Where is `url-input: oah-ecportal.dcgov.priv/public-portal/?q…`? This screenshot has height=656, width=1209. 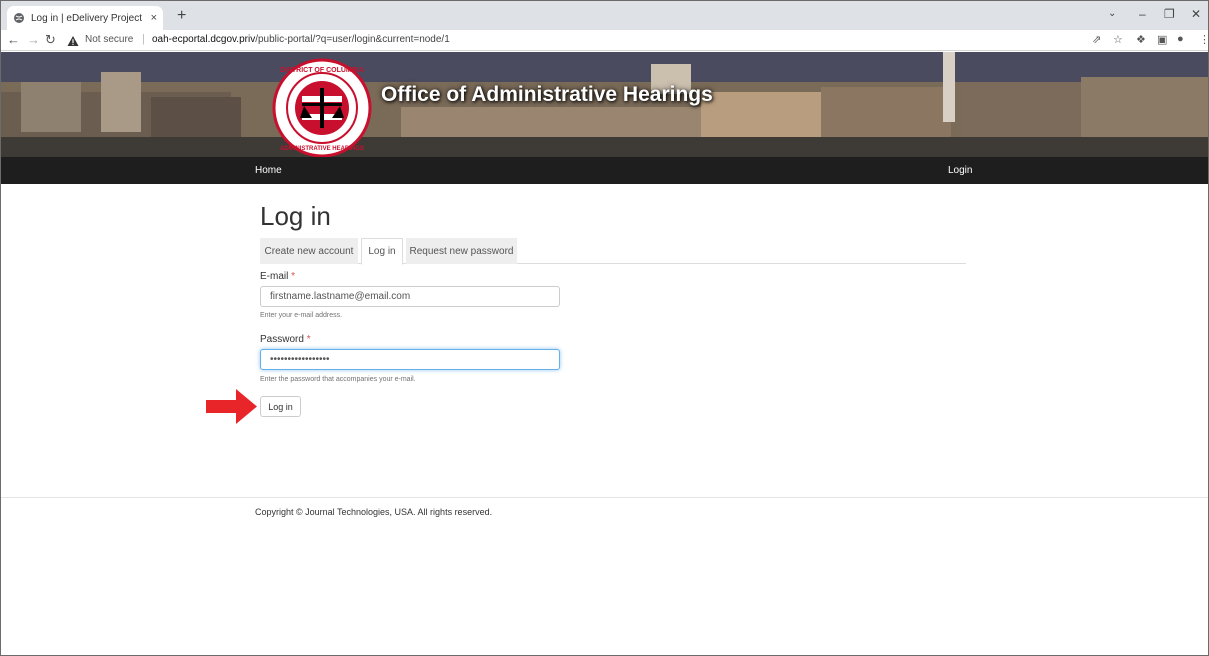 url-input: oah-ecportal.dcgov.priv/public-portal/?q… is located at coordinates (301, 39).